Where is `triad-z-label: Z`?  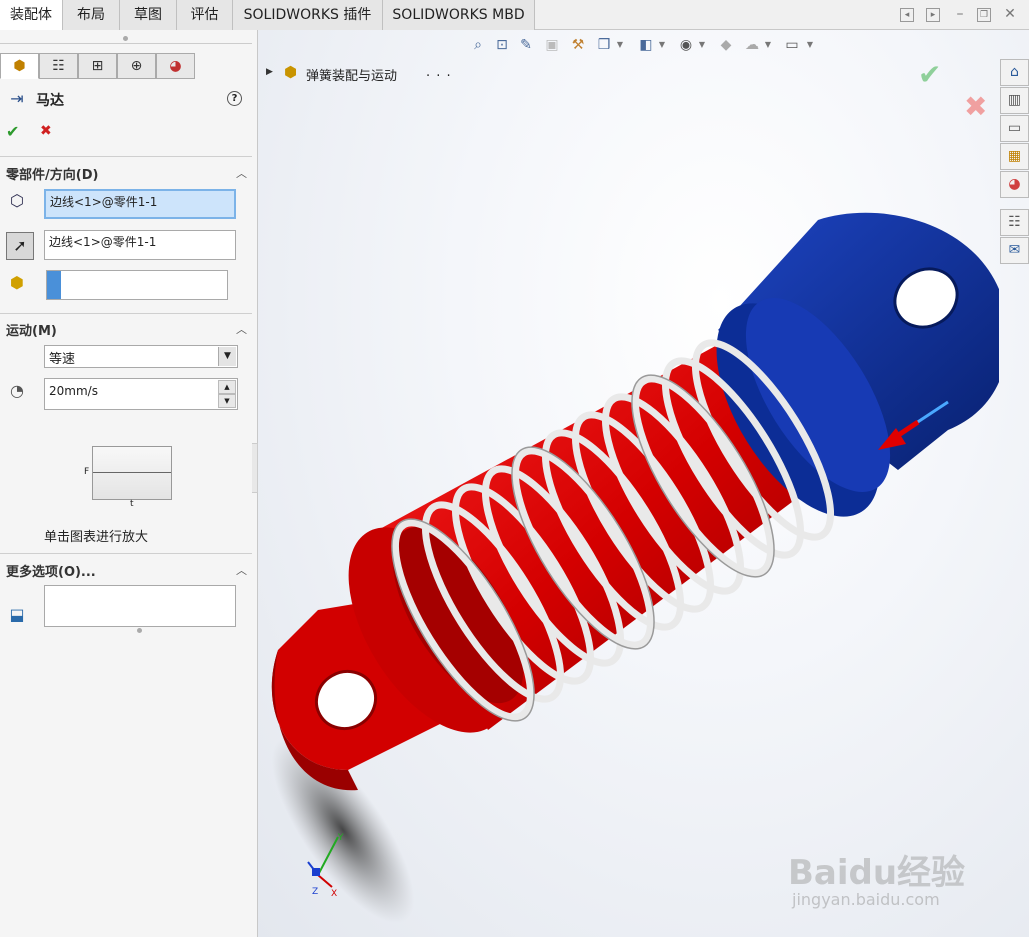 triad-z-label: Z is located at coordinates (315, 892).